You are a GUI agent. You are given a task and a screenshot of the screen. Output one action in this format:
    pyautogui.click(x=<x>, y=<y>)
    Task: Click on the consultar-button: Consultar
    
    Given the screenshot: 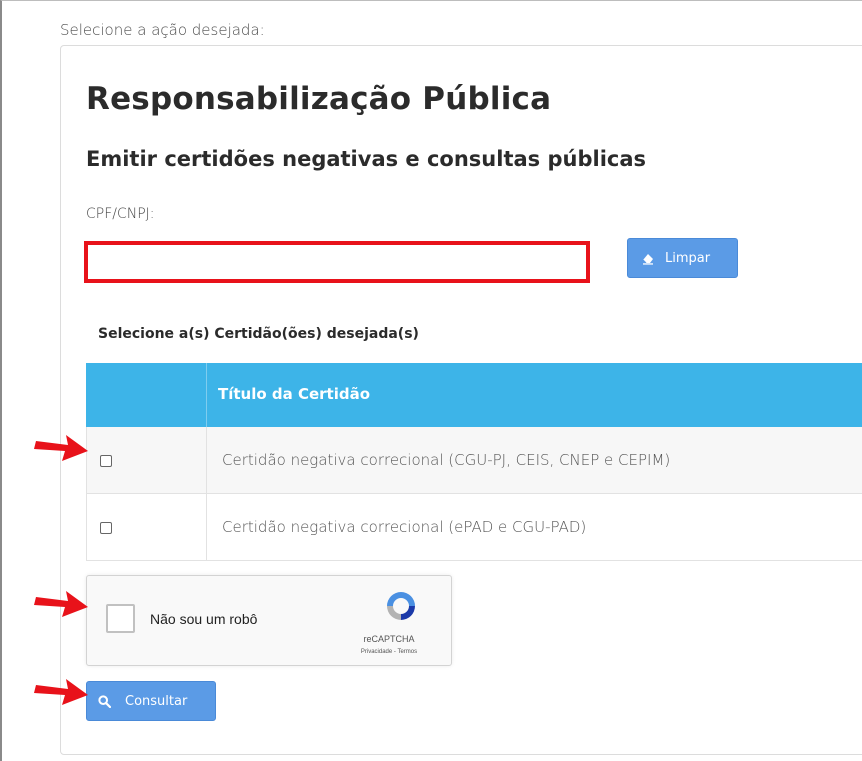 What is the action you would take?
    pyautogui.click(x=151, y=701)
    